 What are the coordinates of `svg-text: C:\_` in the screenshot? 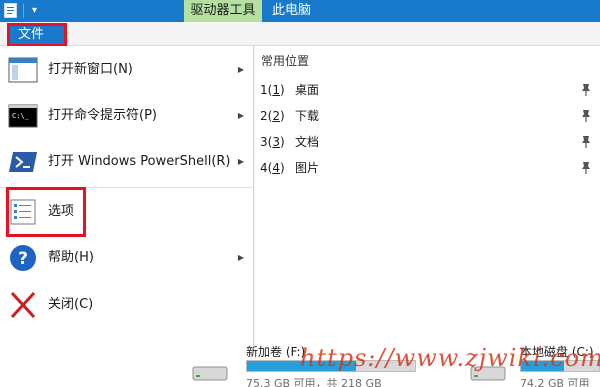 It's located at (21, 116).